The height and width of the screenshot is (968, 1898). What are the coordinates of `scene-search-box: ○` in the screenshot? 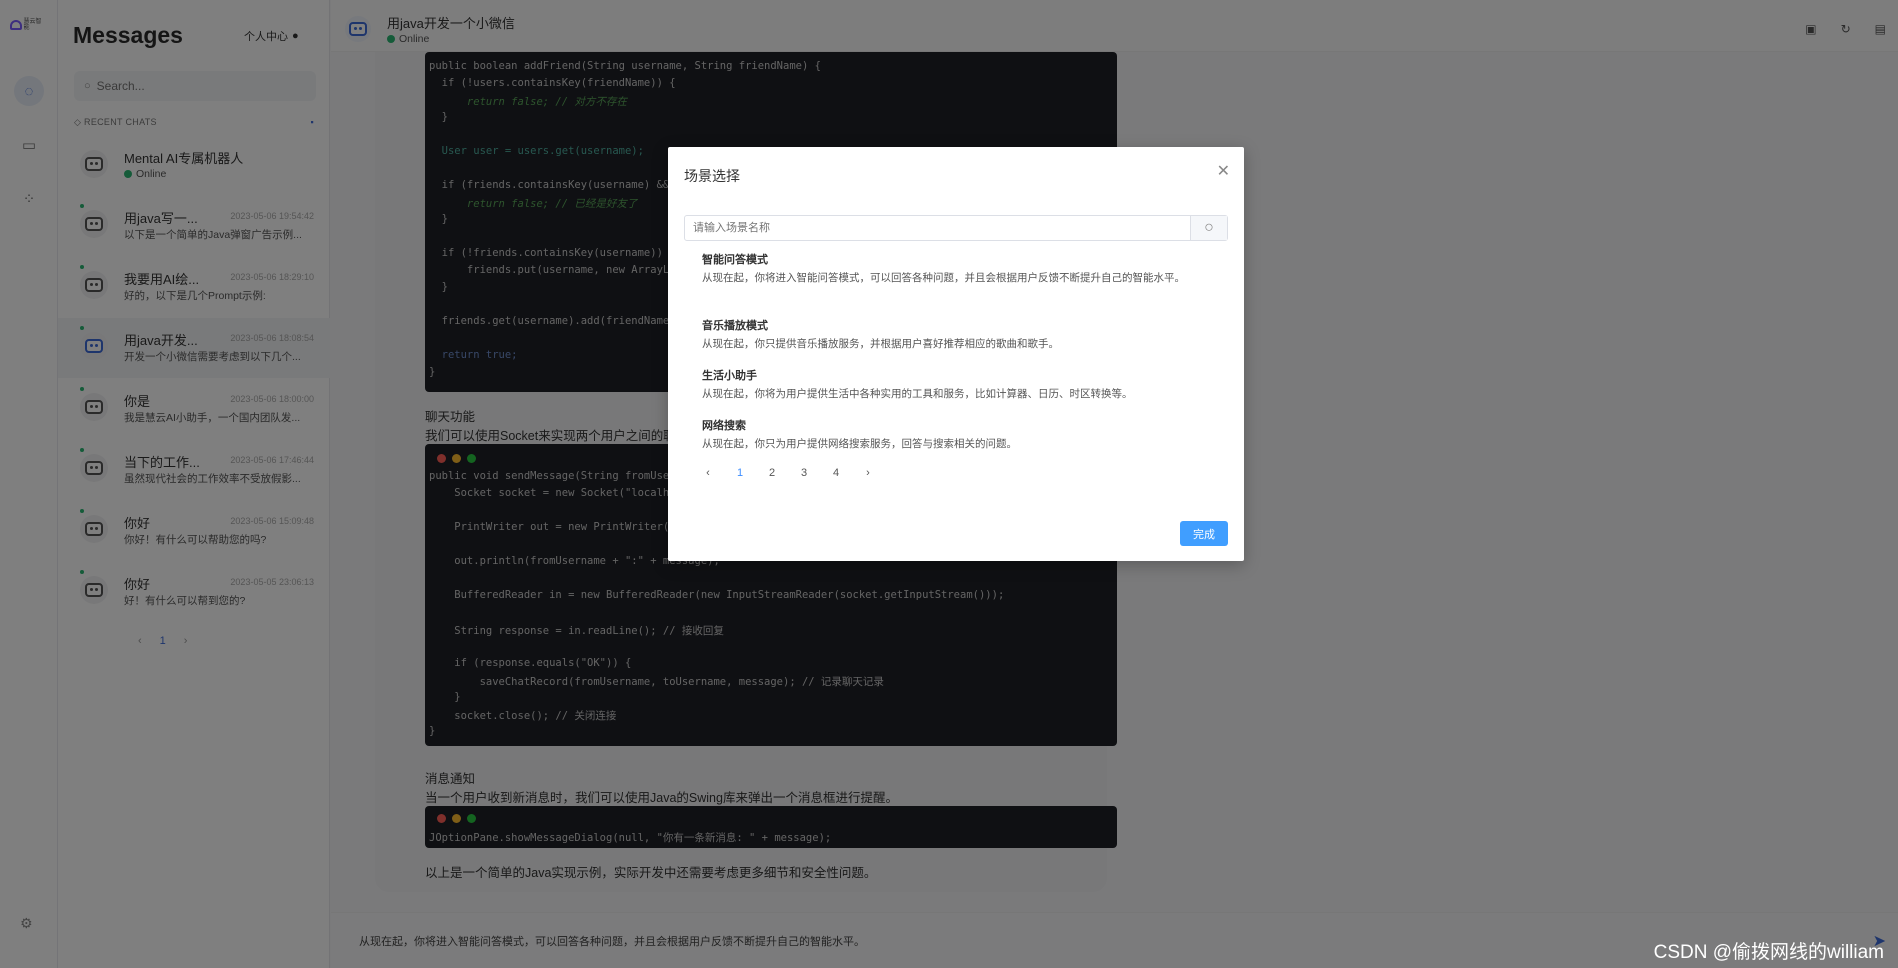 It's located at (956, 228).